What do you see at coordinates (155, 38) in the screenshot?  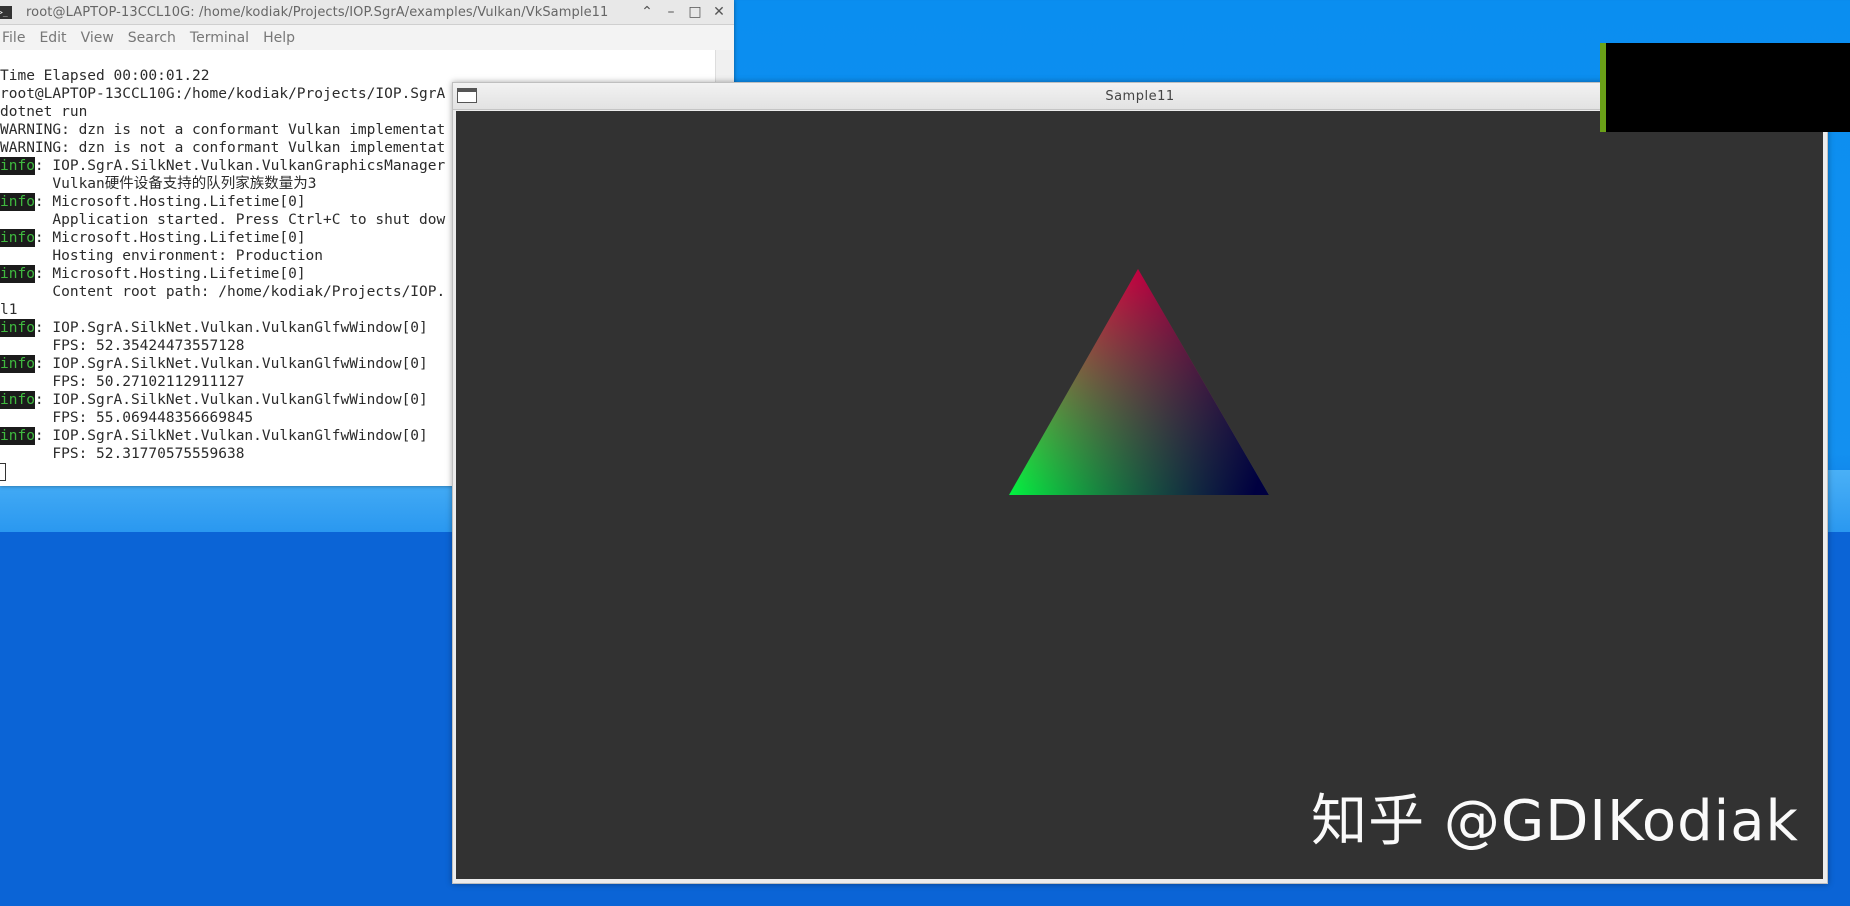 I see `menu-search: Search` at bounding box center [155, 38].